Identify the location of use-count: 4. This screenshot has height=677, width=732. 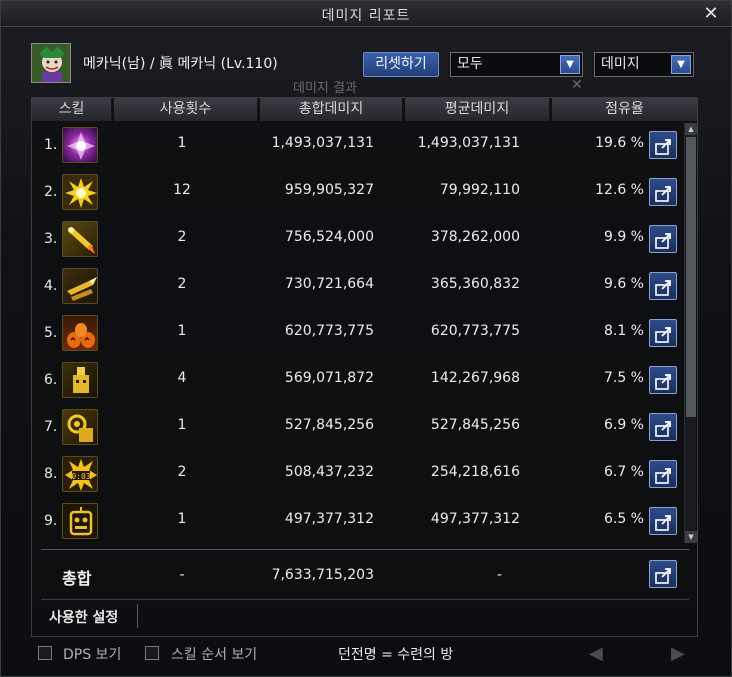
(182, 378).